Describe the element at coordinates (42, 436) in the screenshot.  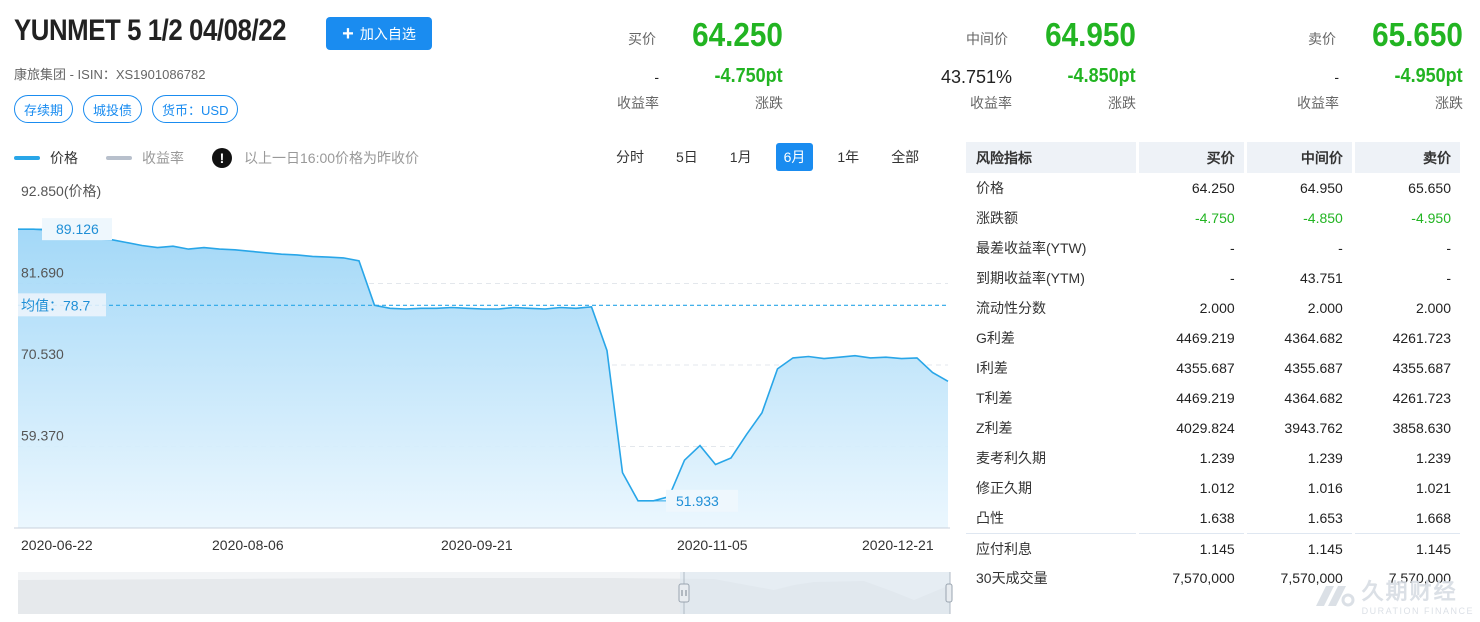
I see `y-tick-label: 59.370` at that location.